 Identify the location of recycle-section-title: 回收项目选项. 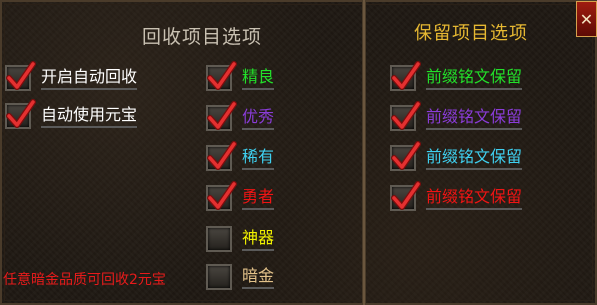
(202, 37).